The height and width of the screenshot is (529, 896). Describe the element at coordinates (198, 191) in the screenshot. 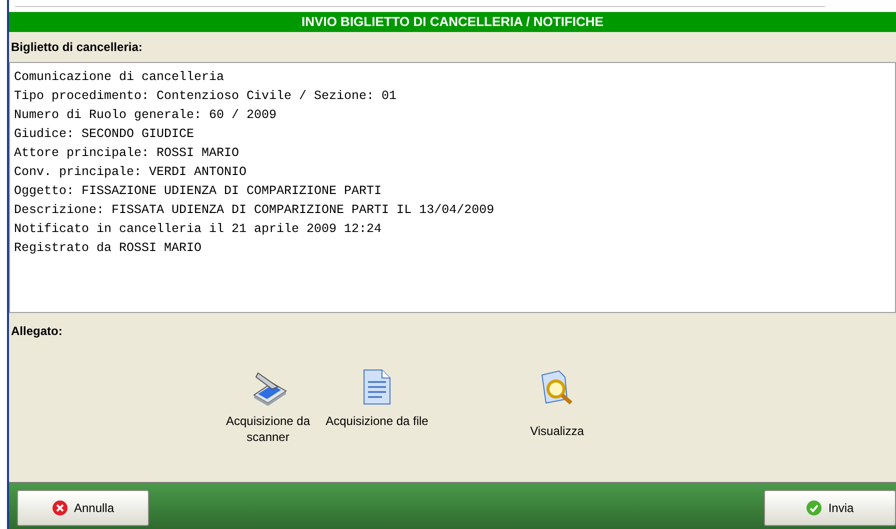

I see `note-line: Oggetto: FISSAZIONE UDIENZA DI COMPARIZIONE PARTI` at that location.